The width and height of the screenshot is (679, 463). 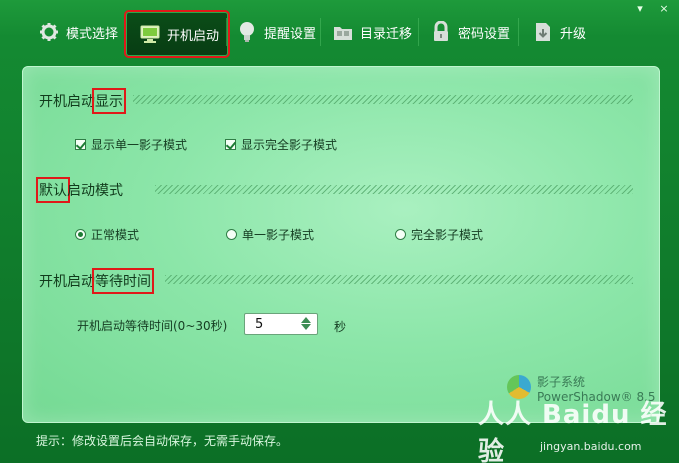 What do you see at coordinates (289, 145) in the screenshot?
I see `checkbox-label: 显示完全影子模式` at bounding box center [289, 145].